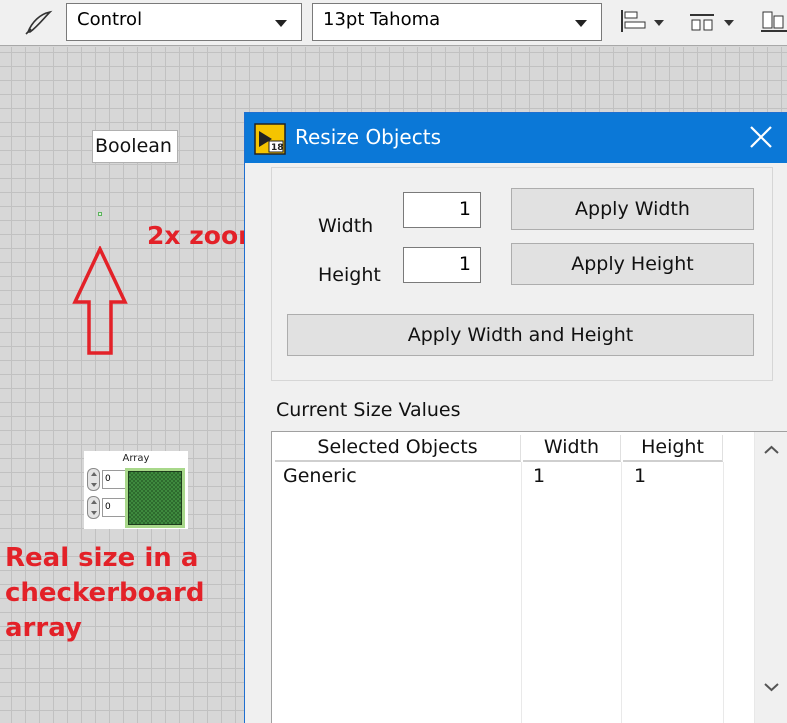 Image resolution: width=787 pixels, height=723 pixels. I want to click on current-size-values-label: Current Size Values, so click(368, 410).